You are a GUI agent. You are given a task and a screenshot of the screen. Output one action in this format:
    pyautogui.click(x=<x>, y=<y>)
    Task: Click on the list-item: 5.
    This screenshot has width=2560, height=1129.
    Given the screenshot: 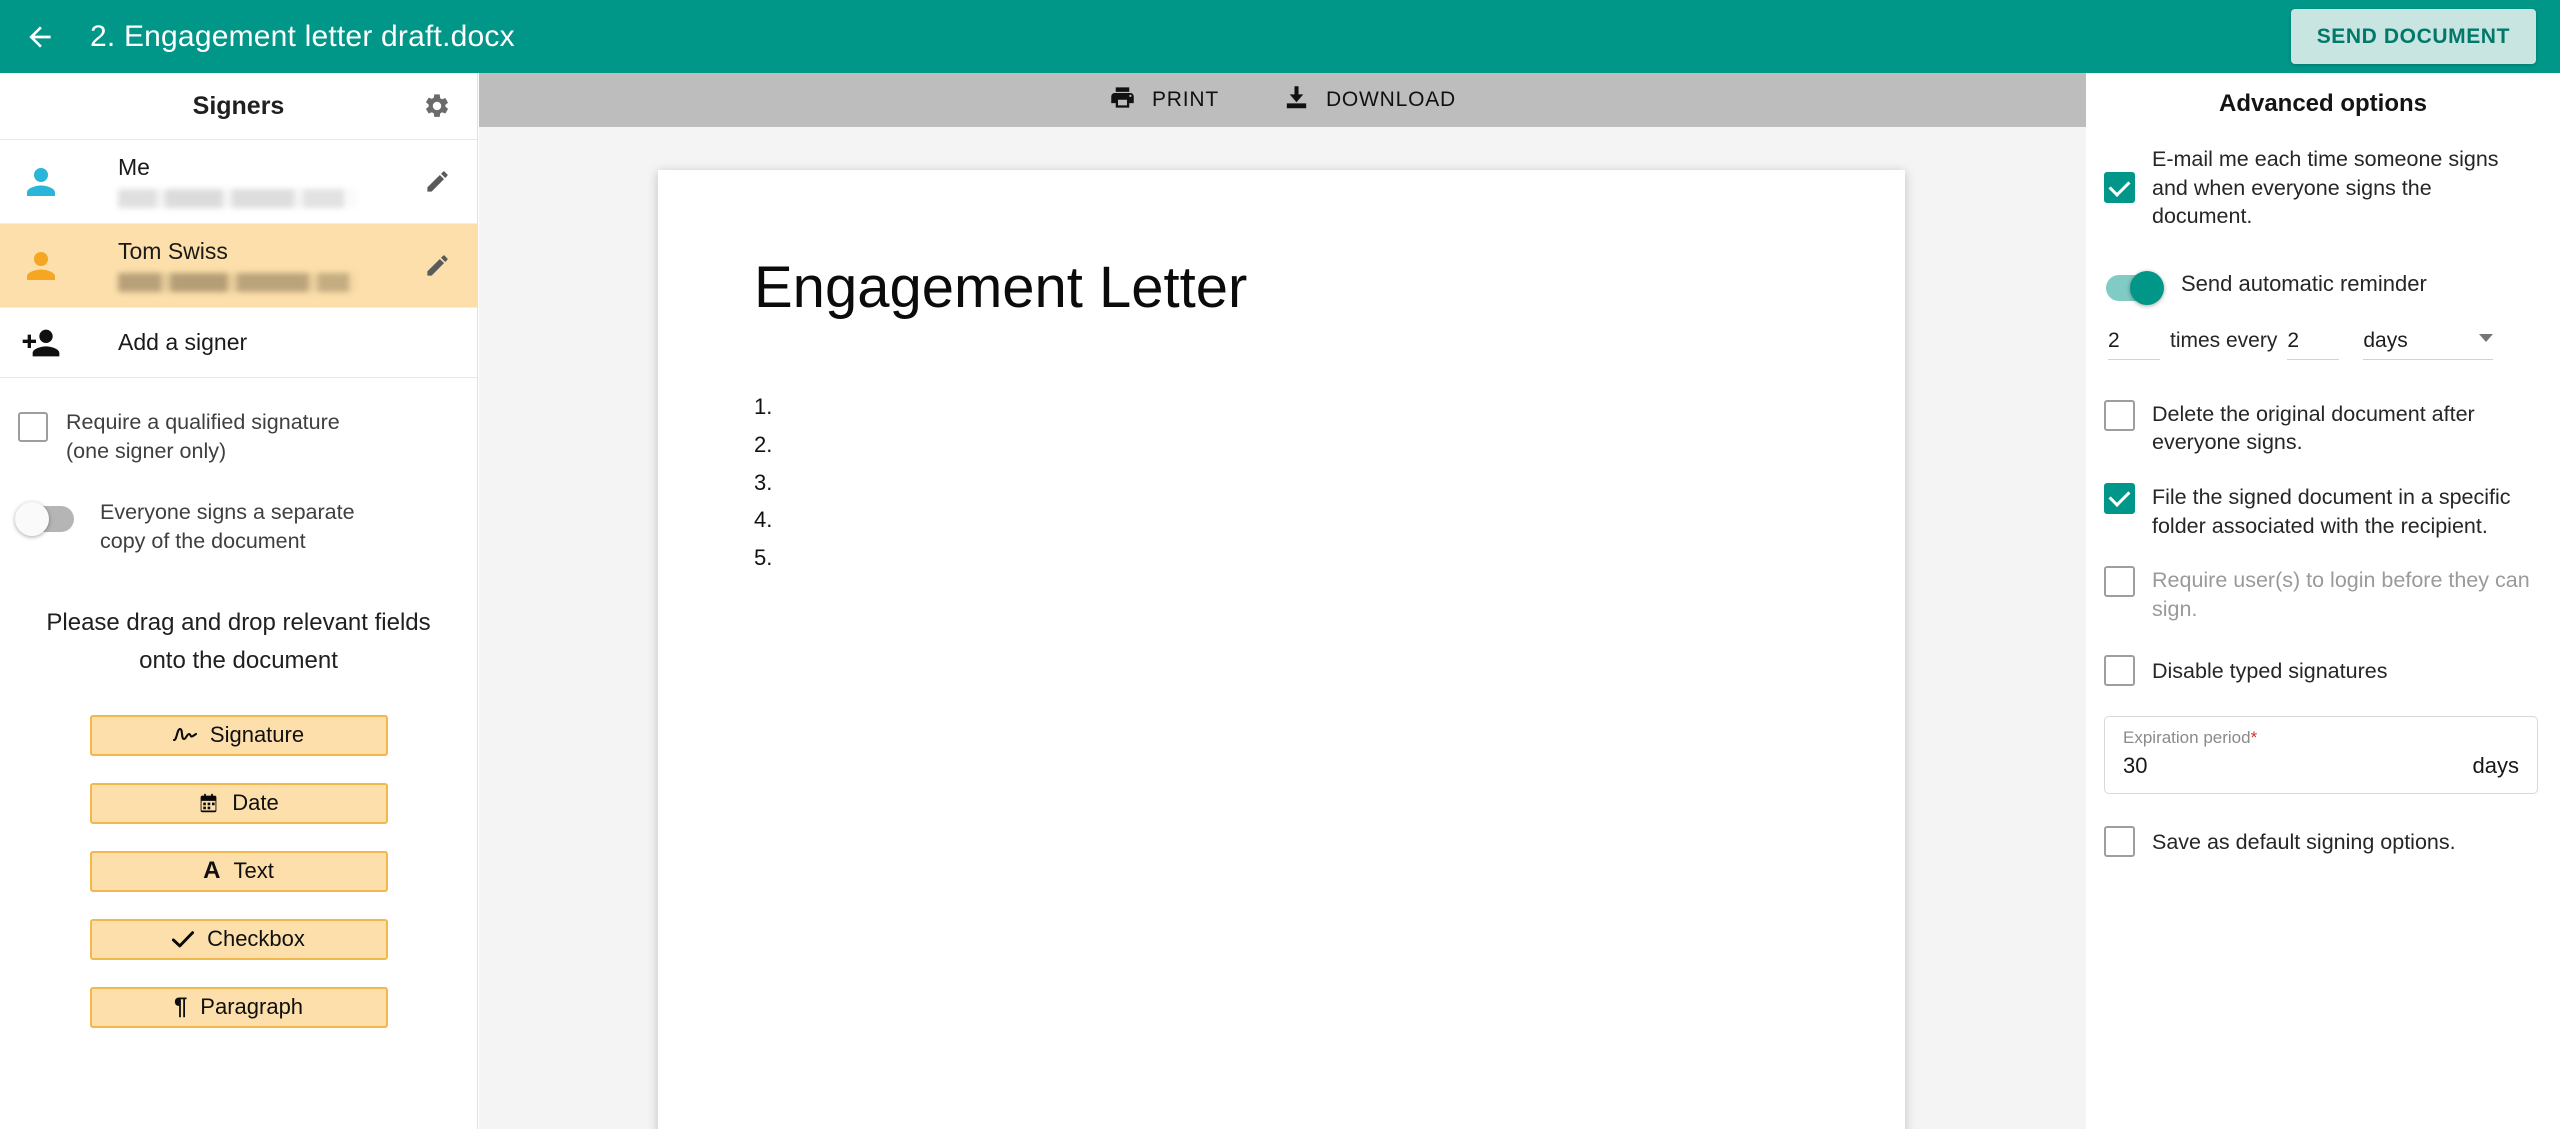 What is the action you would take?
    pyautogui.click(x=763, y=558)
    